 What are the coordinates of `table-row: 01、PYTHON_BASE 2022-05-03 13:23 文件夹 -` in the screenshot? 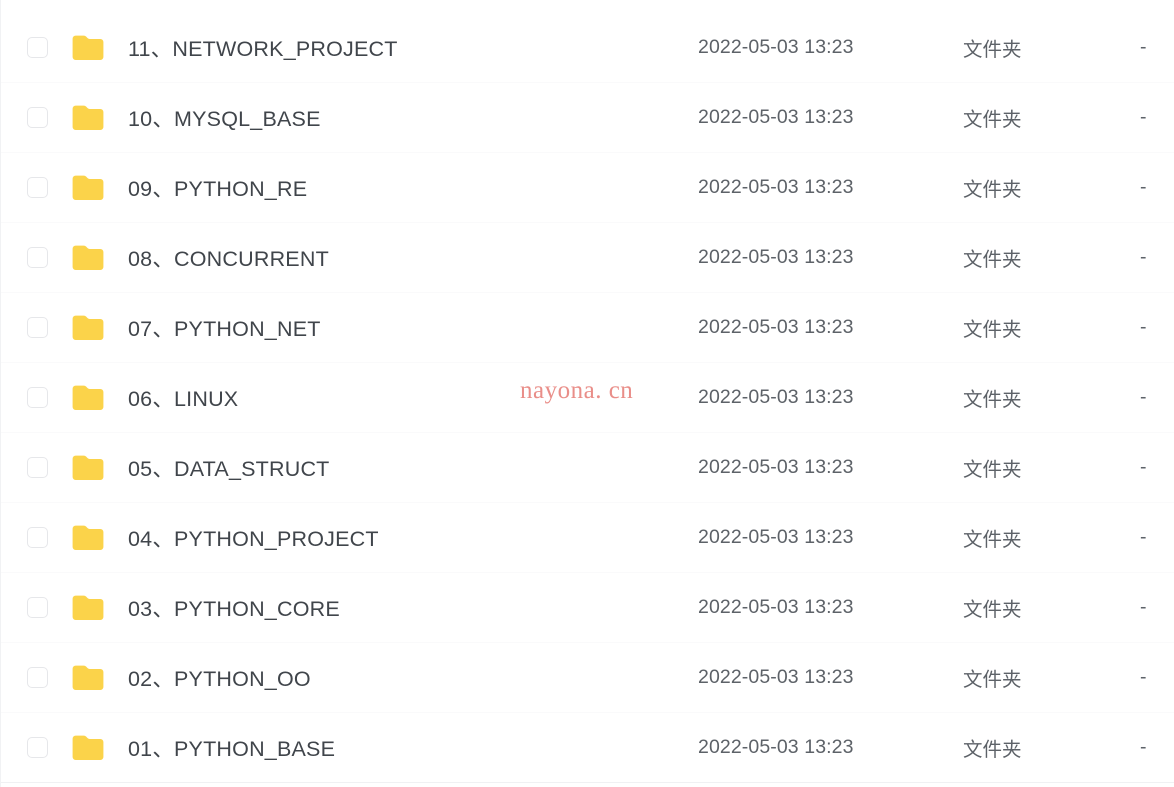 It's located at (587, 748).